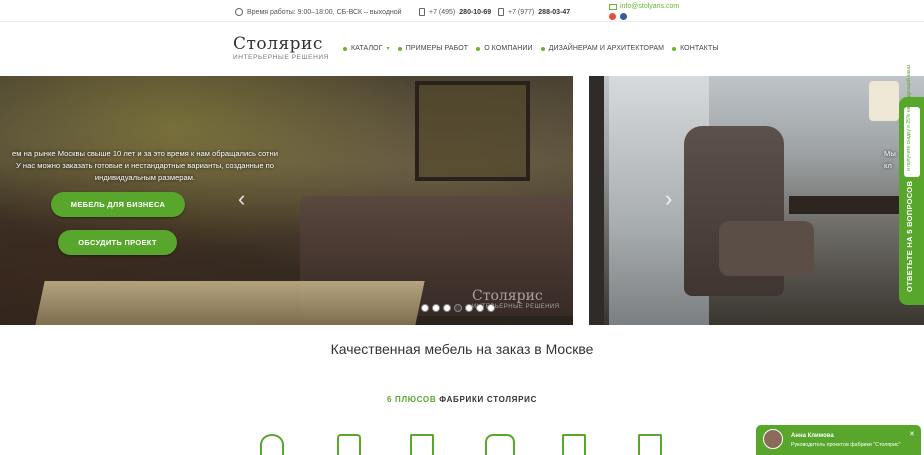 The height and width of the screenshot is (455, 924). Describe the element at coordinates (411, 399) in the screenshot. I see `advantages-count: 6 ПЛЮСОВ` at that location.